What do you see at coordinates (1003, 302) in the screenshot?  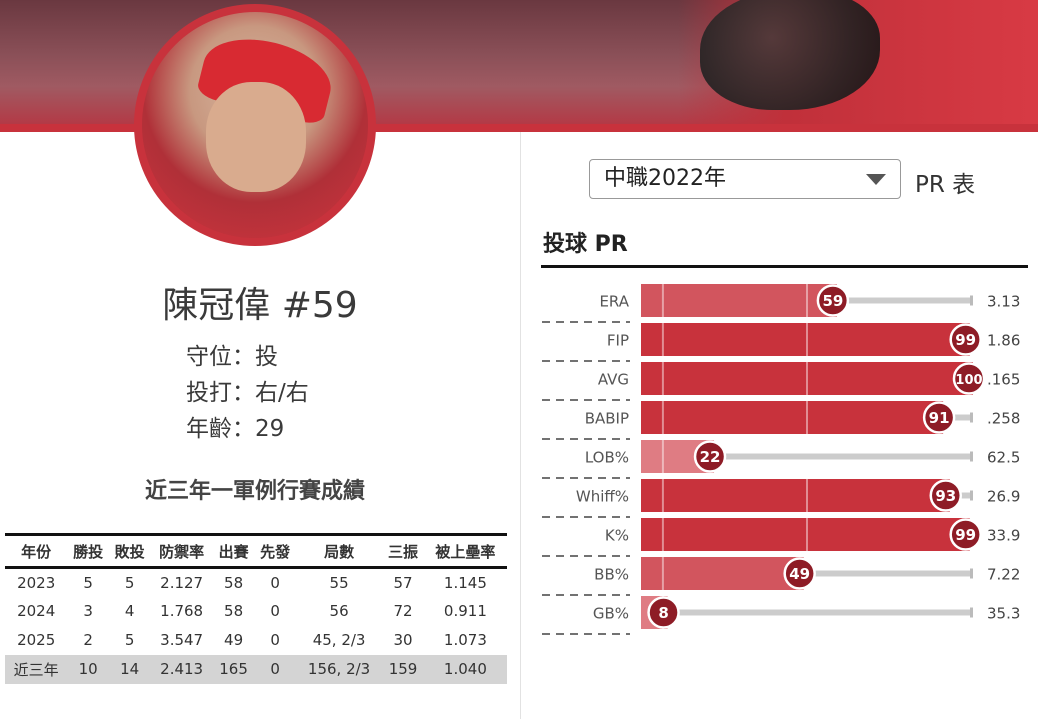 I see `pr-raw-value: 3.13` at bounding box center [1003, 302].